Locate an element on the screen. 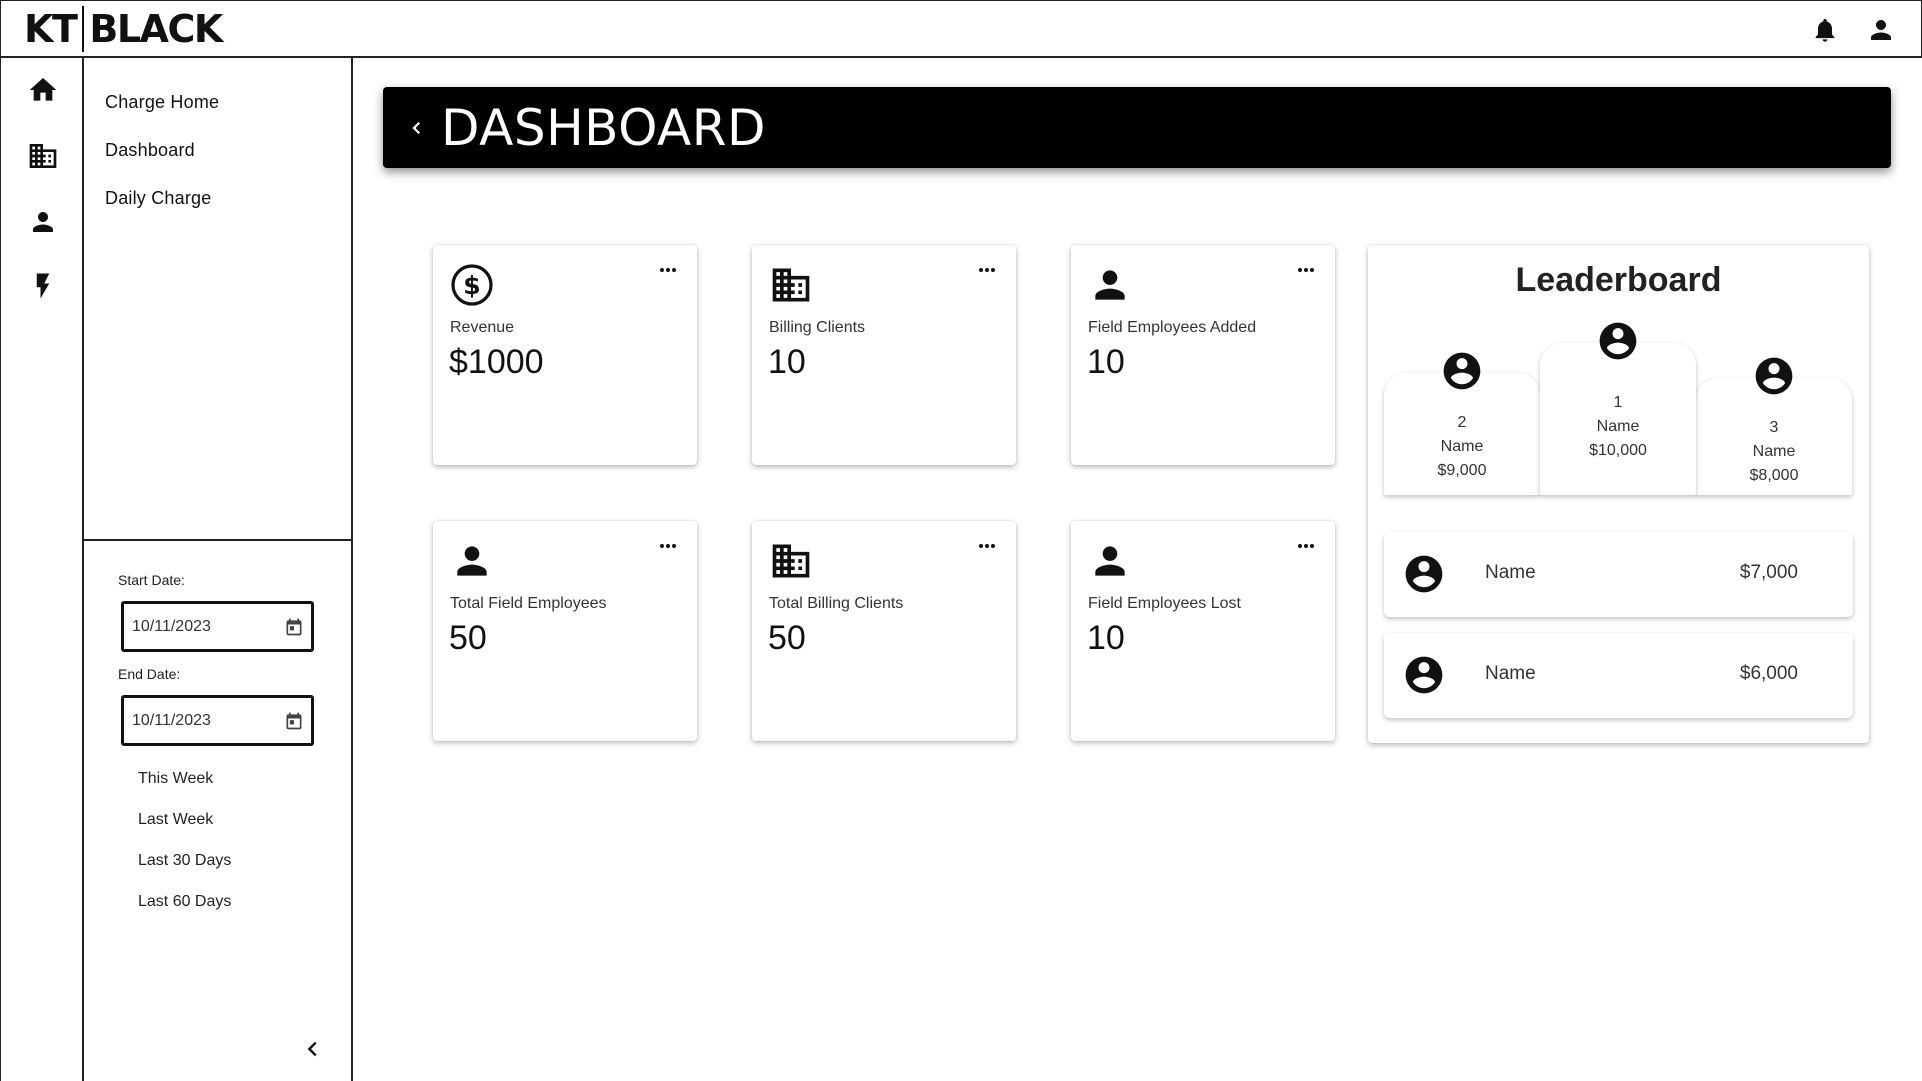 The height and width of the screenshot is (1081, 1922). stat-label: Field Employees Added is located at coordinates (1172, 327).